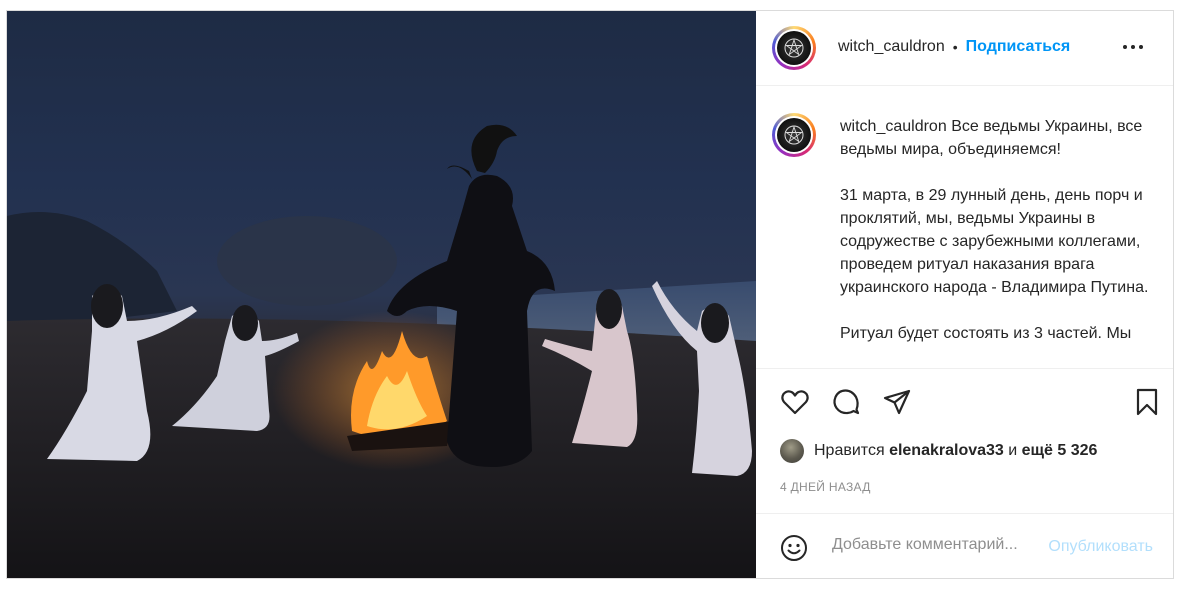 This screenshot has height=595, width=1178. I want to click on avatar, so click(794, 48).